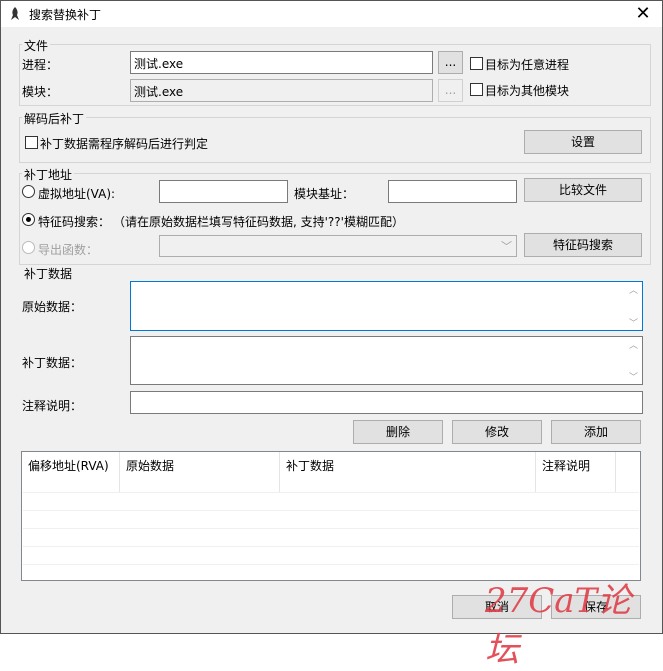 The image size is (663, 671). What do you see at coordinates (576, 472) in the screenshot?
I see `column-header-comment: 注释说明` at bounding box center [576, 472].